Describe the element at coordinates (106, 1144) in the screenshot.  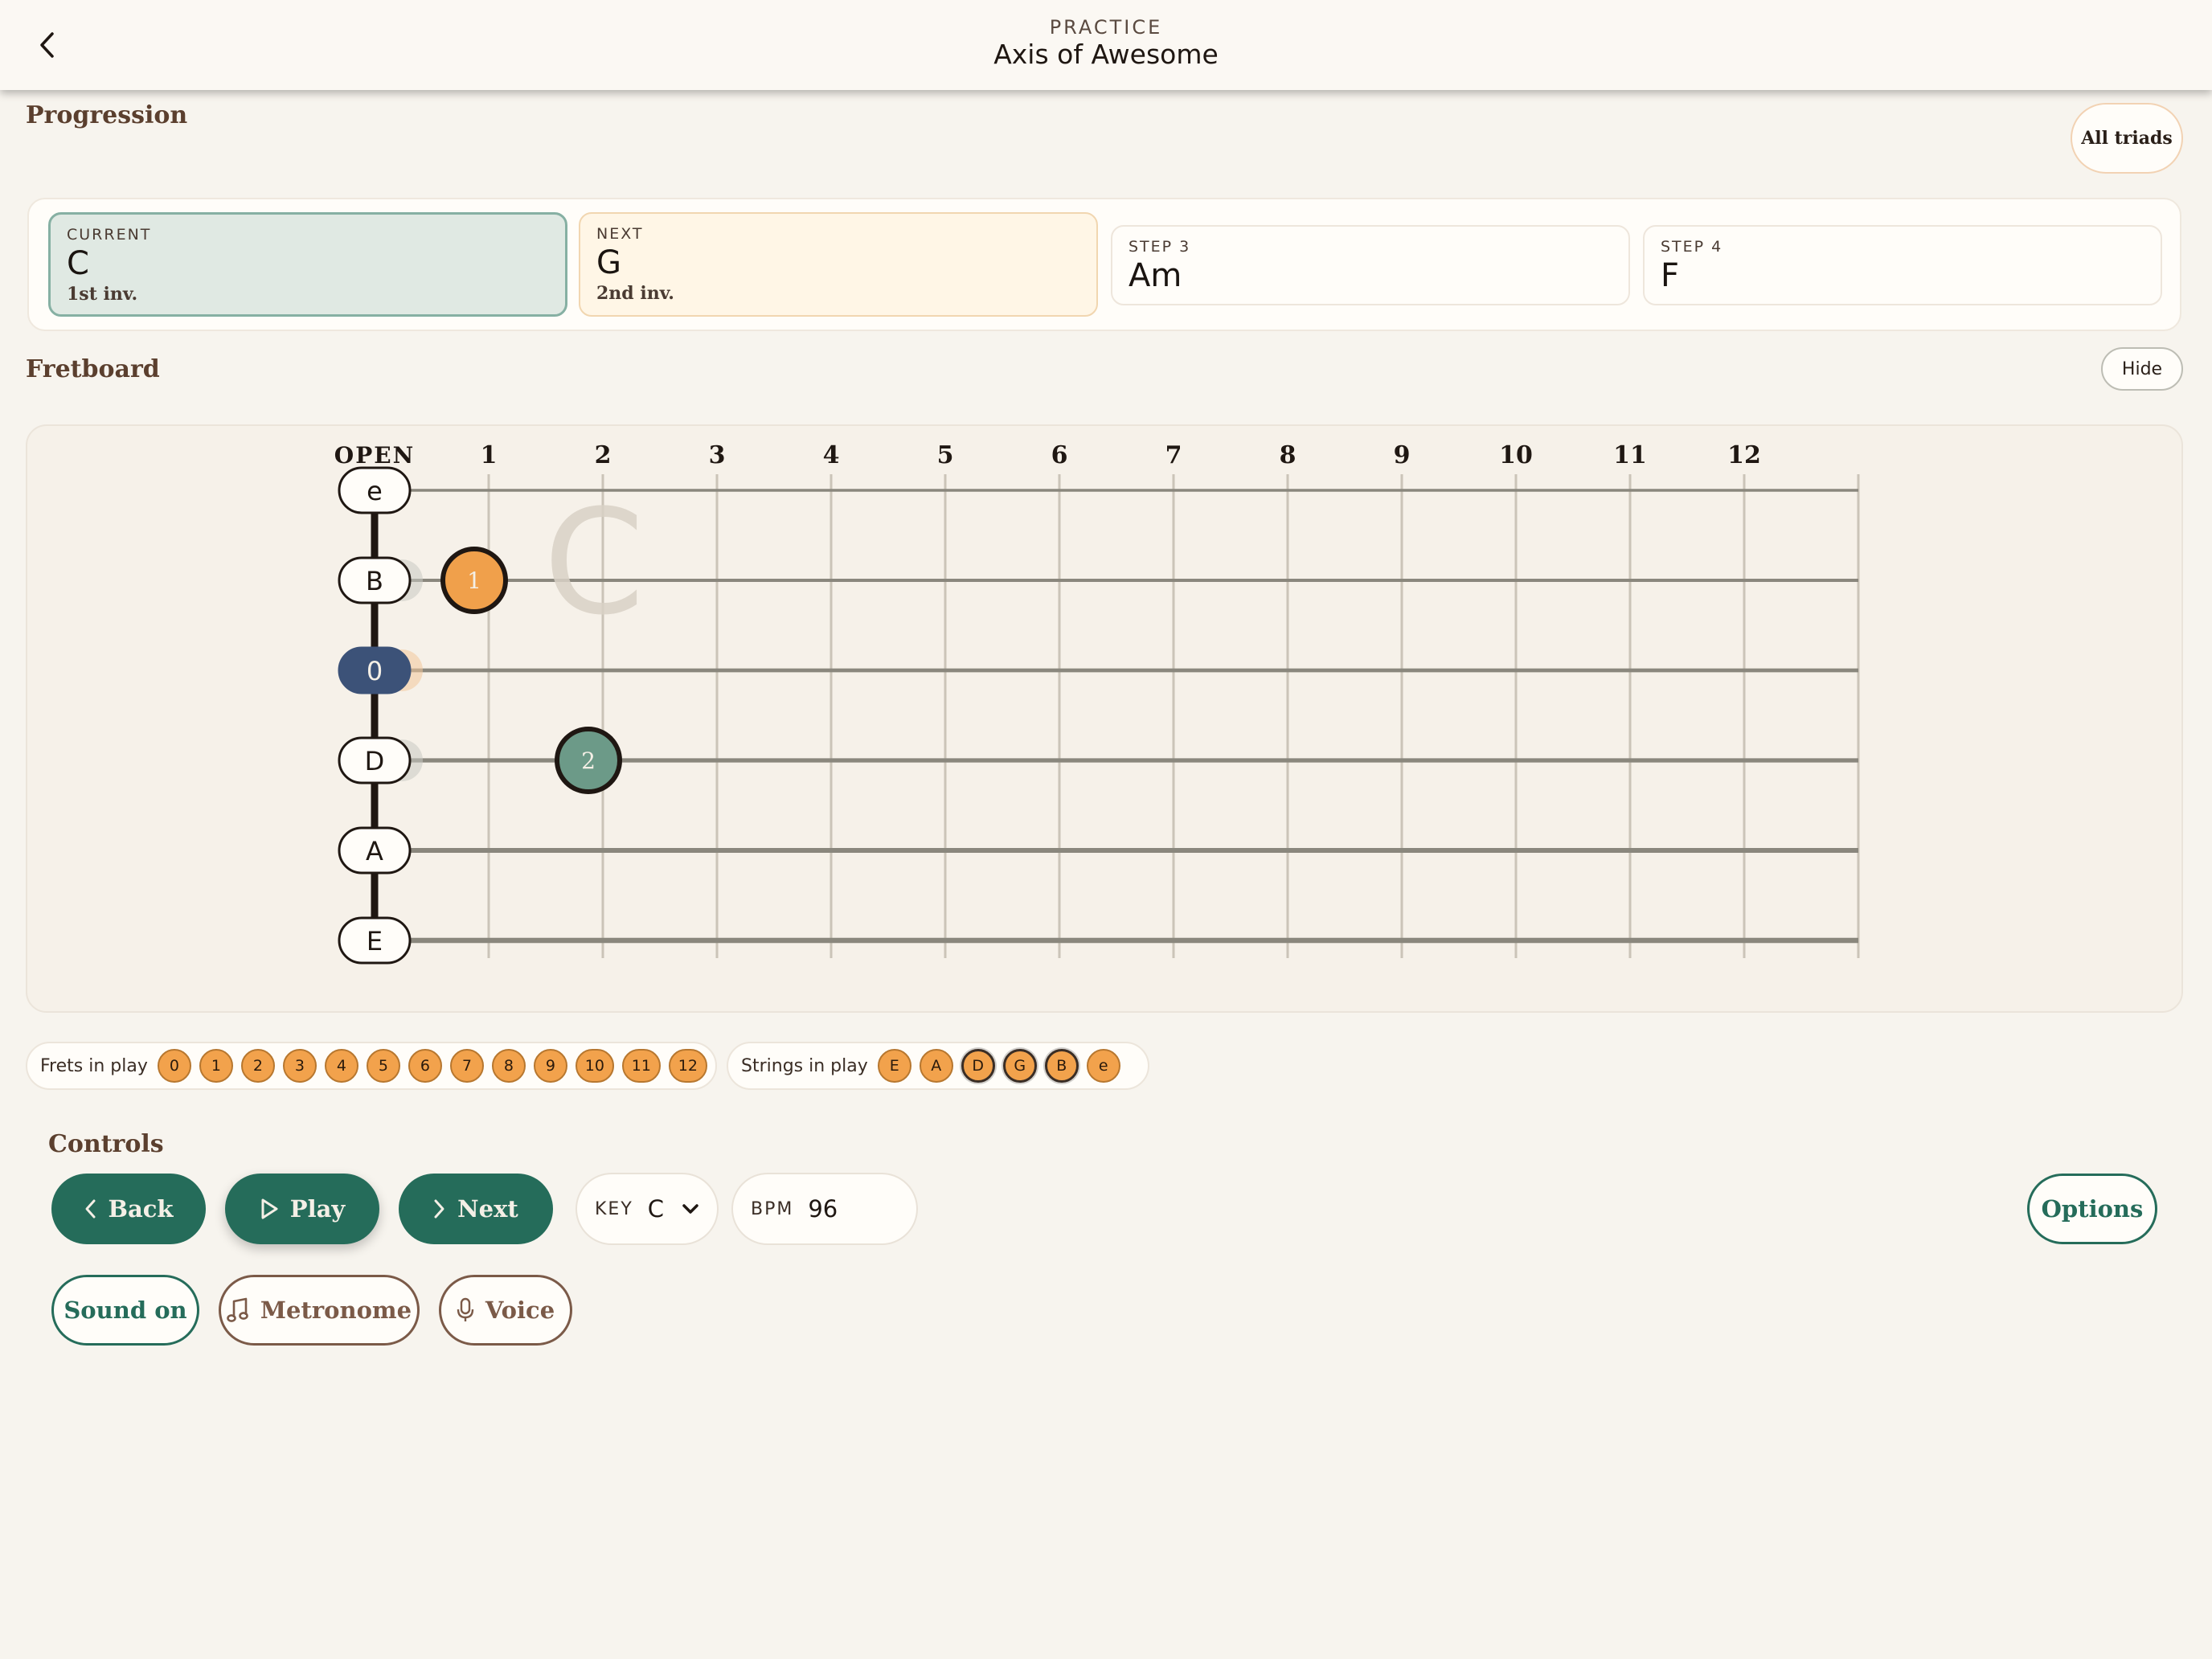
I see `controls-heading: Controls` at that location.